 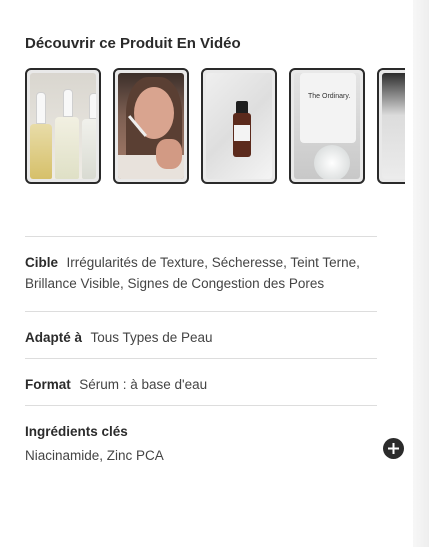 What do you see at coordinates (421, 273) in the screenshot?
I see `page-edge-shade` at bounding box center [421, 273].